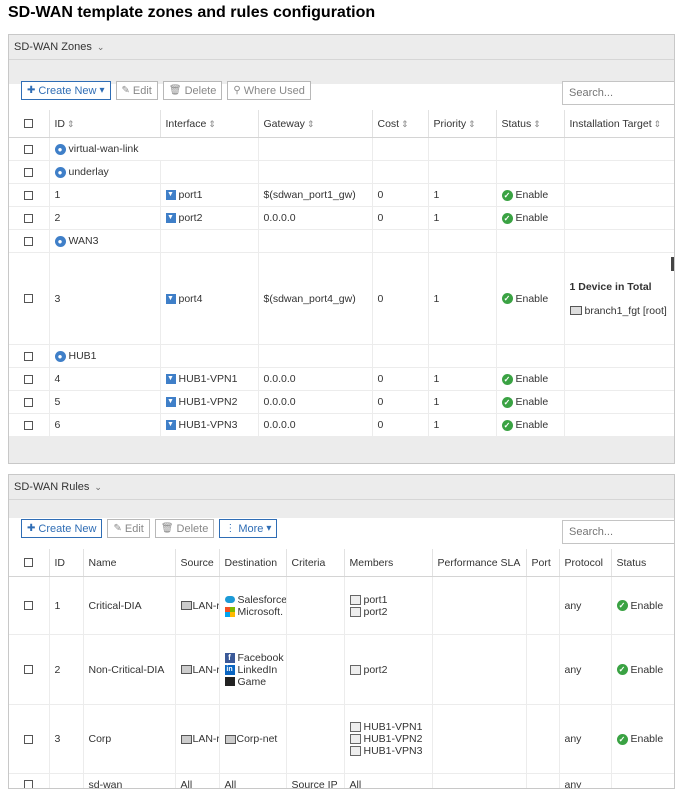  Describe the element at coordinates (619, 124) in the screenshot. I see `column-header-installation-target: Installation Target ⇕` at that location.